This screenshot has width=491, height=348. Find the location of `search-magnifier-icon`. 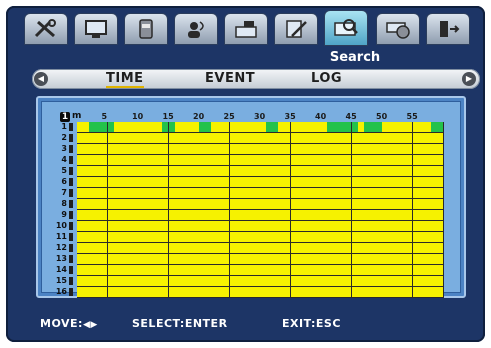

search-magnifier-icon is located at coordinates (346, 27).